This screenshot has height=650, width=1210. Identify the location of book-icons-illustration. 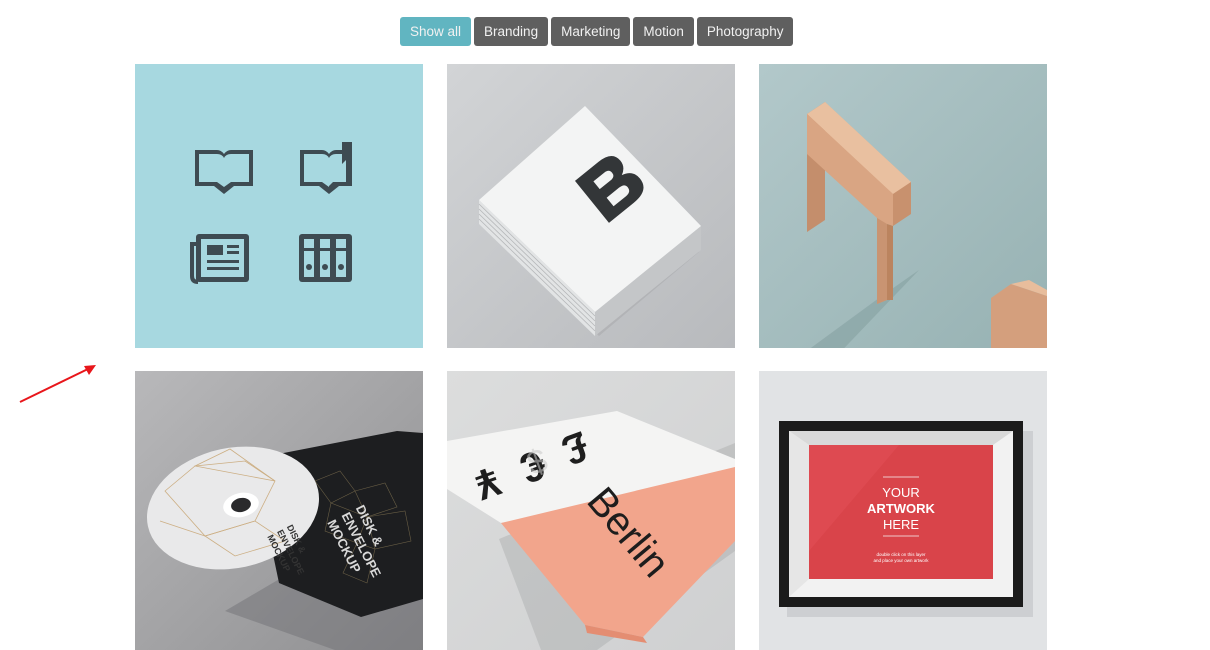
(271, 213).